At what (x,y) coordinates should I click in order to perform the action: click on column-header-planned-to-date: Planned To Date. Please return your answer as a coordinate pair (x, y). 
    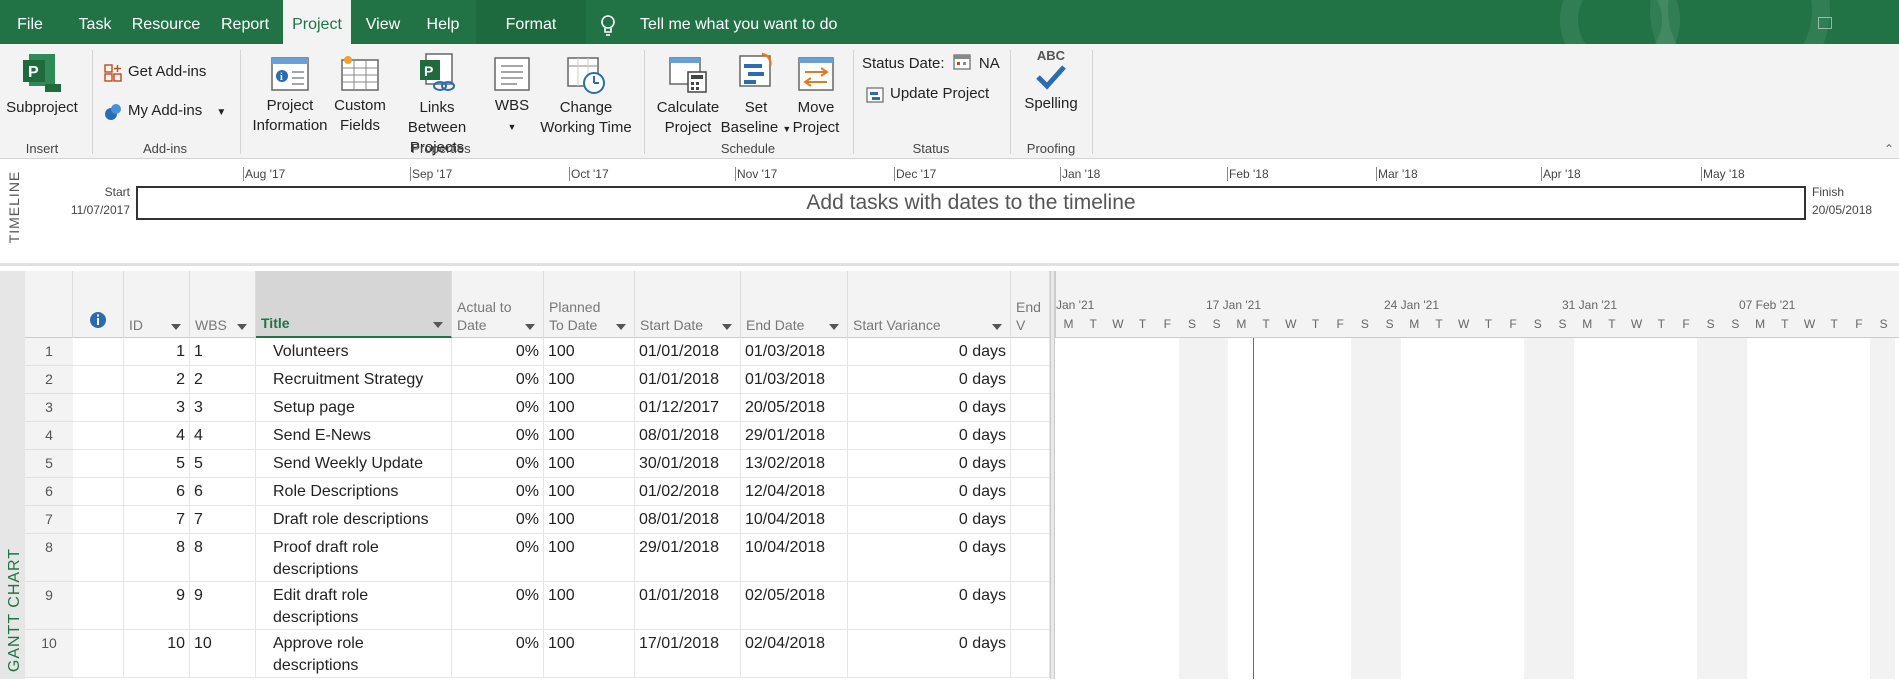
    Looking at the image, I should click on (589, 304).